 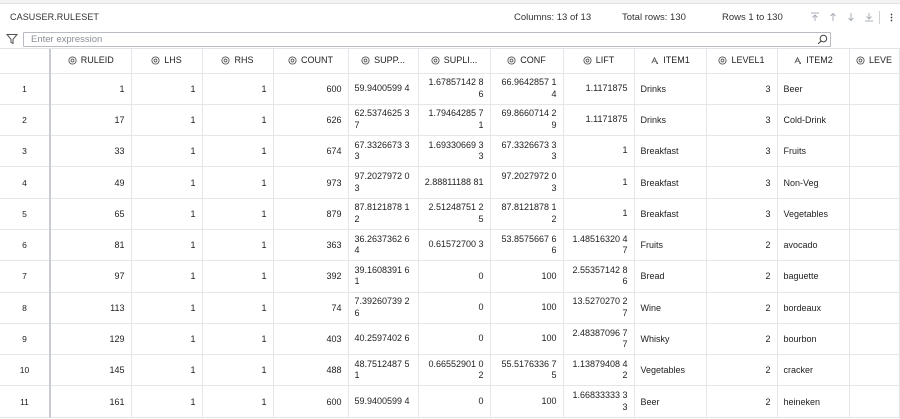 What do you see at coordinates (605, 60) in the screenshot?
I see `column-header-label: LIFT` at bounding box center [605, 60].